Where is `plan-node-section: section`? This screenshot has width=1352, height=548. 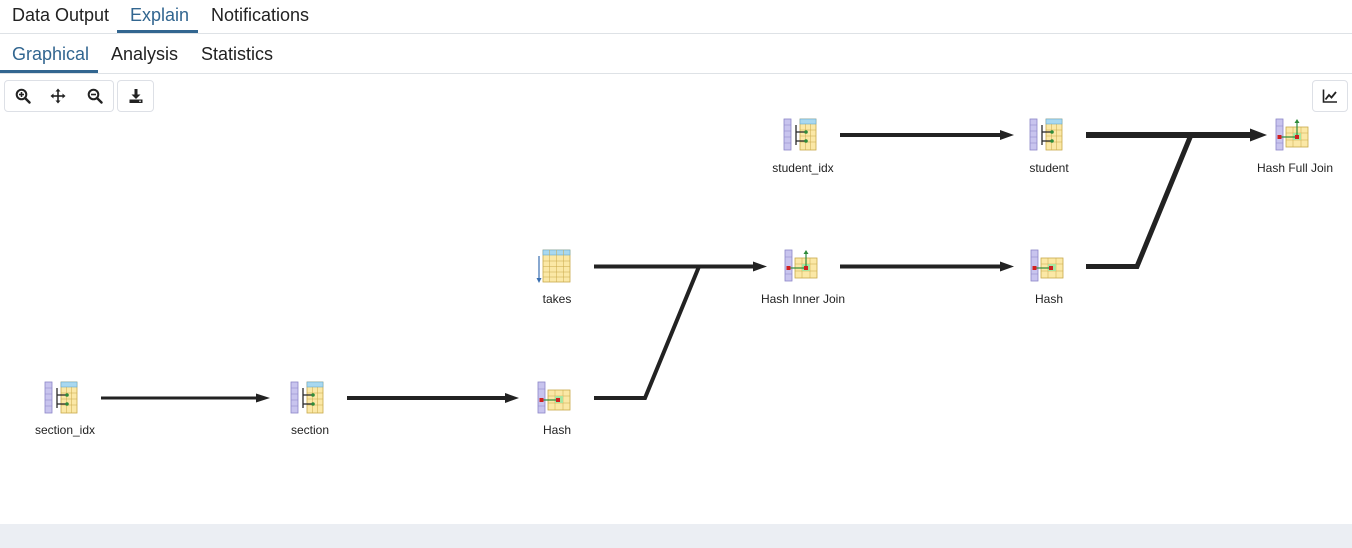 plan-node-section: section is located at coordinates (309, 409).